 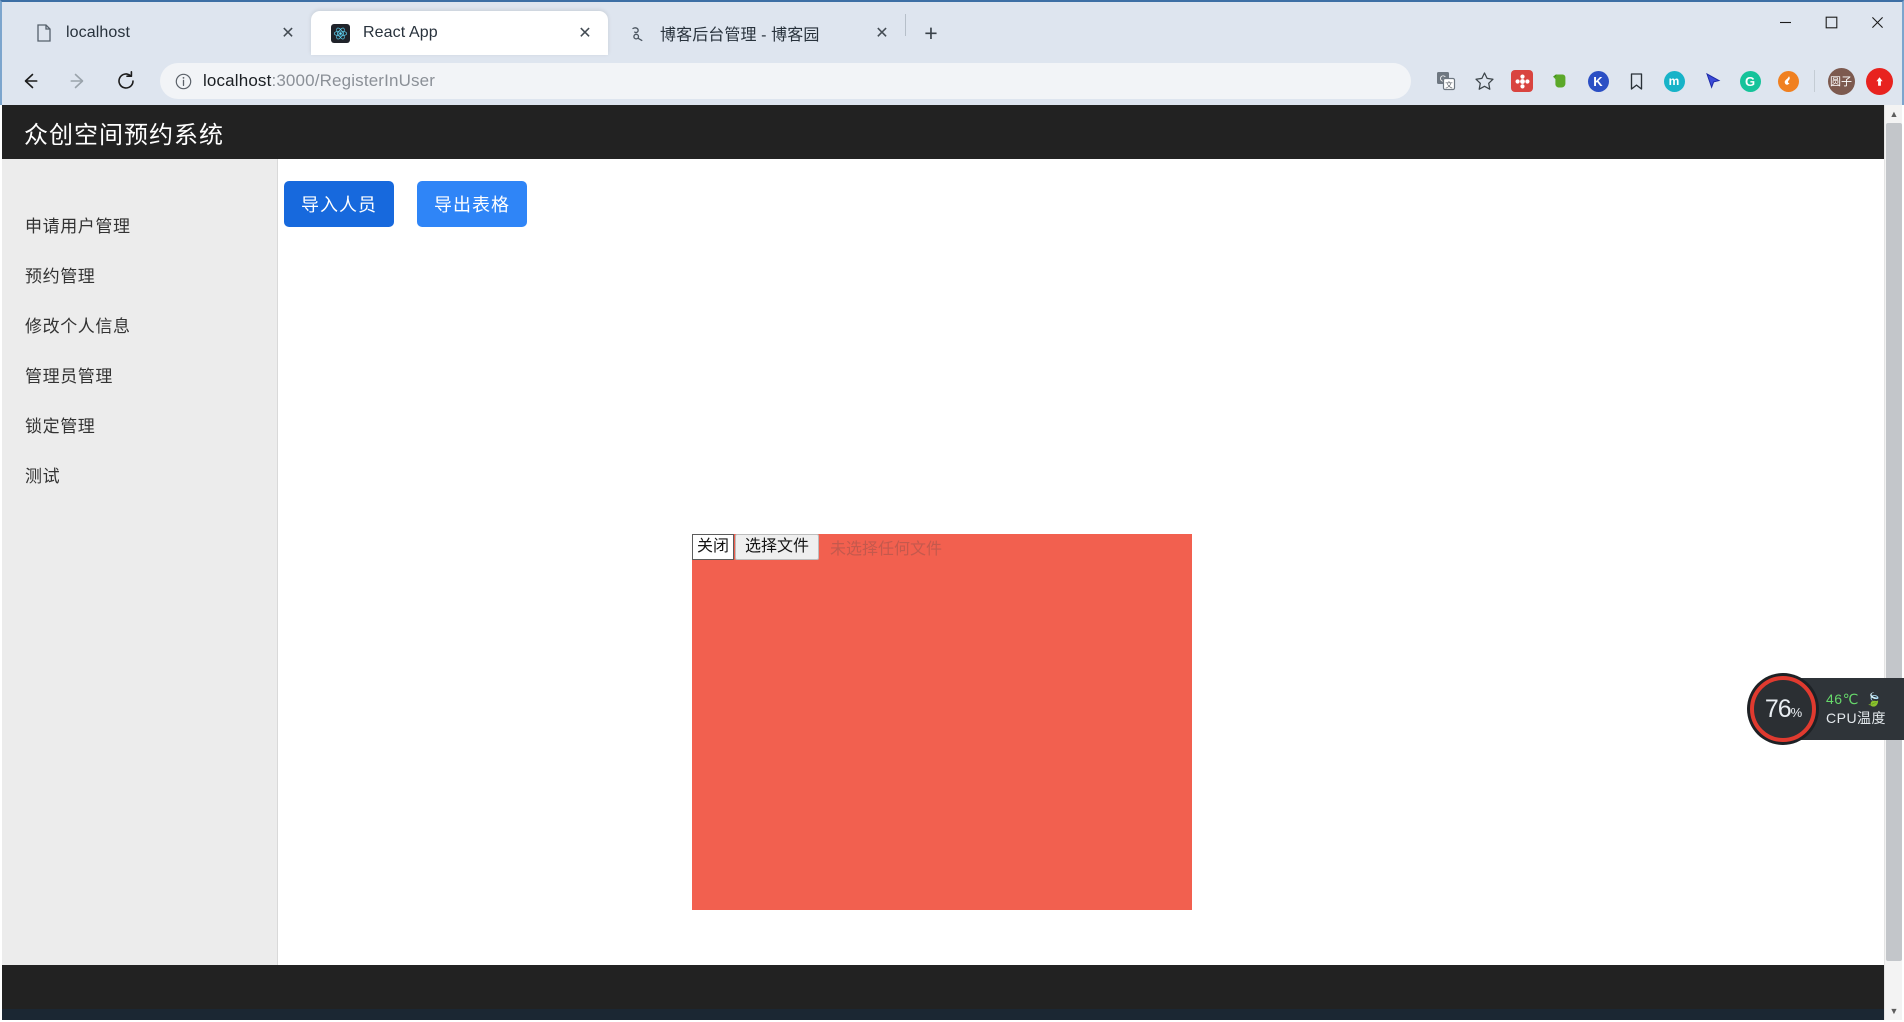 What do you see at coordinates (905, 25) in the screenshot?
I see `tab-divider` at bounding box center [905, 25].